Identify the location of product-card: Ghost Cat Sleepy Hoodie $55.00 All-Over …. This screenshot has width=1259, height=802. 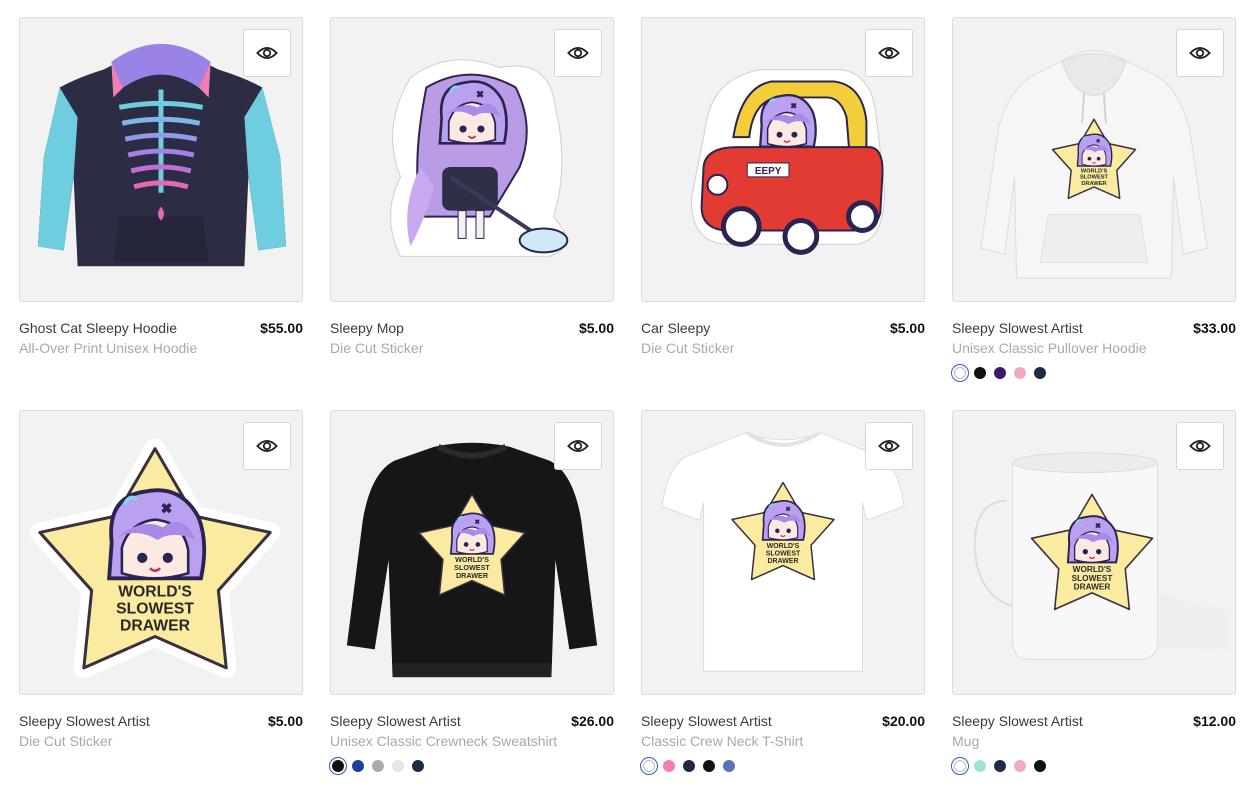
(161, 188).